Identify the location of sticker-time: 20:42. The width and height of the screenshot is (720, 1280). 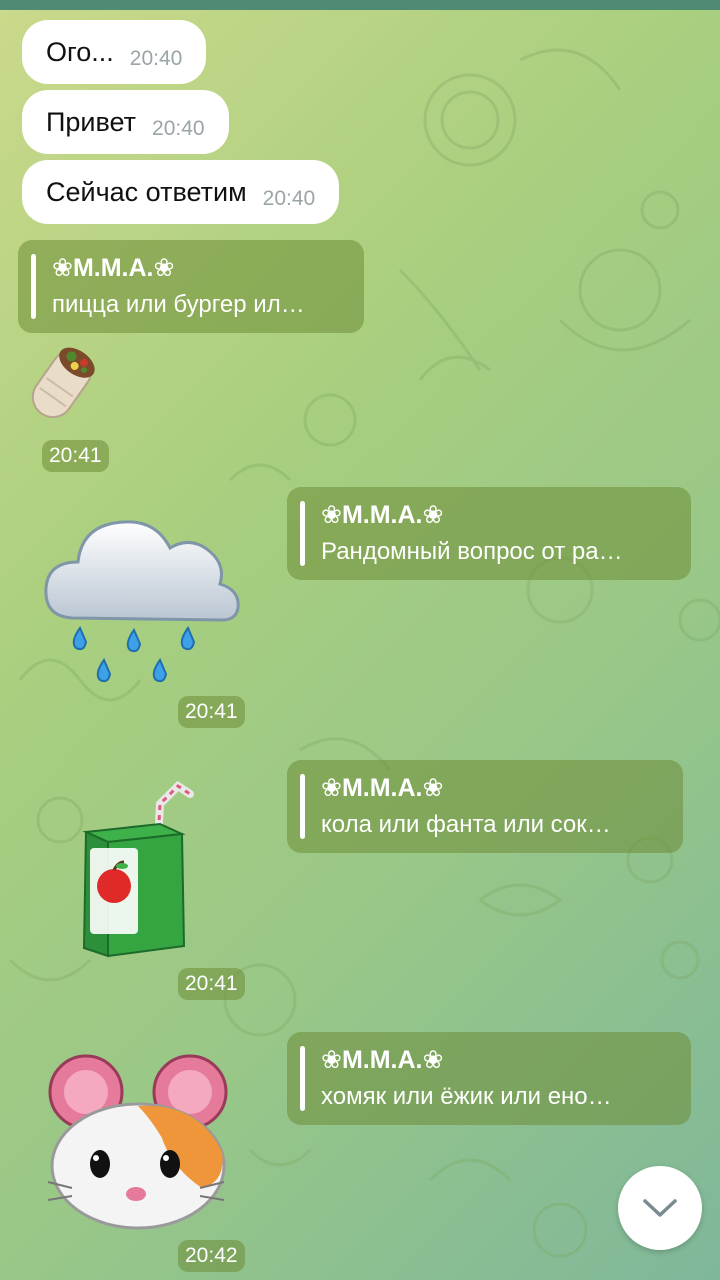
(211, 1256).